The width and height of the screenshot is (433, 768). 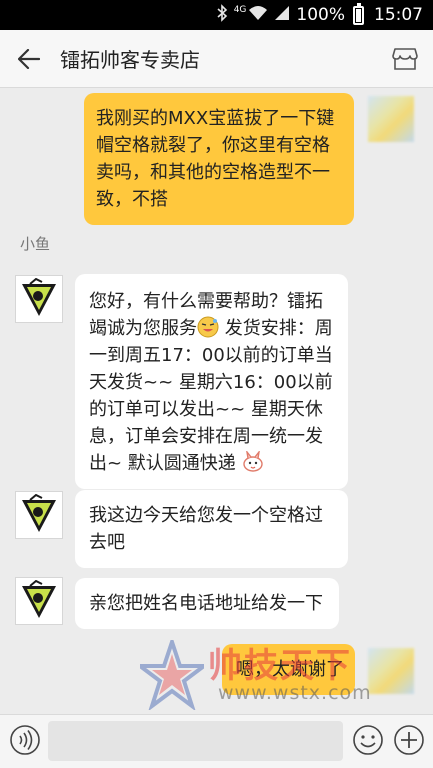 I want to click on back-button, so click(x=29, y=59).